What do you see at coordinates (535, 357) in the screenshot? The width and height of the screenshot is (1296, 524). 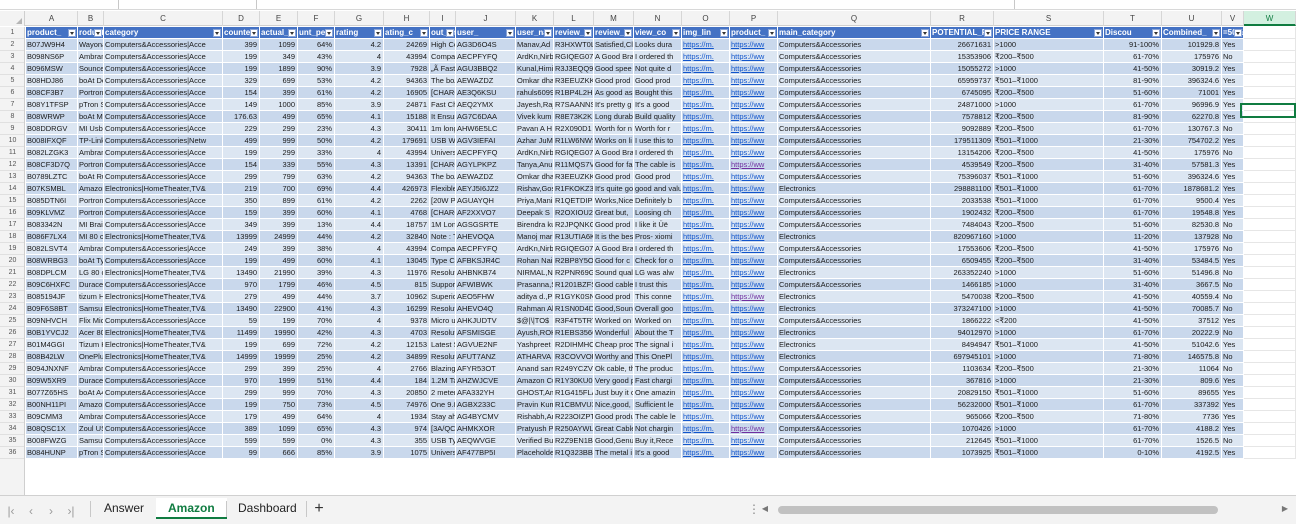 I see `table-cell: ATHARVA I` at bounding box center [535, 357].